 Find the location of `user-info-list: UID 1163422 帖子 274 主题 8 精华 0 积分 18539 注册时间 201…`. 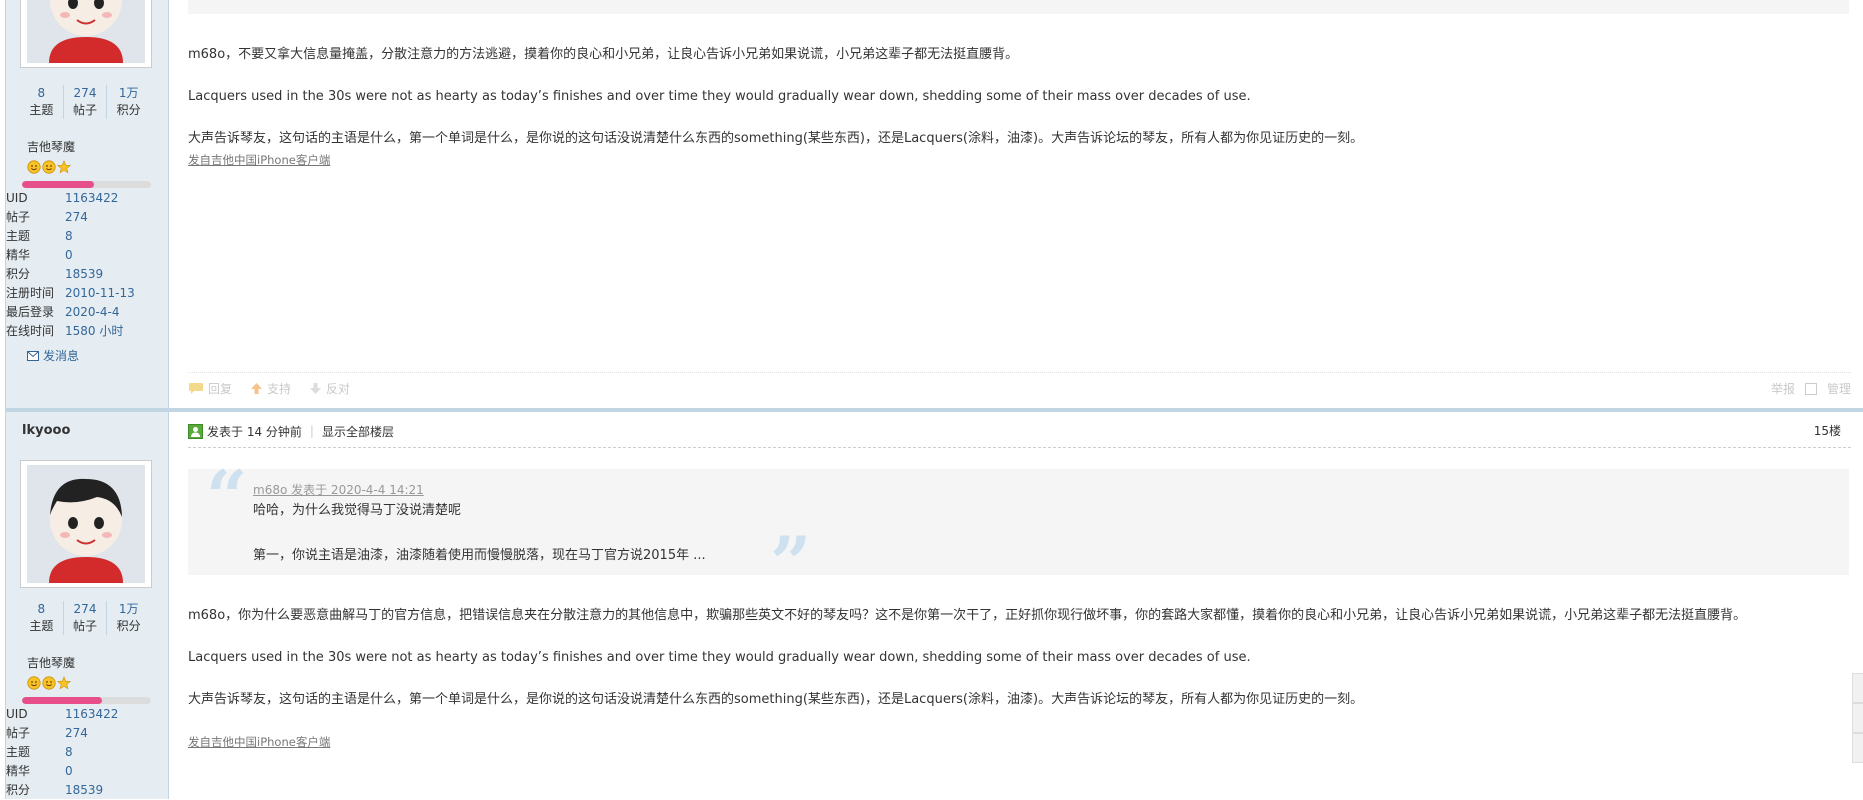

user-info-list: UID 1163422 帖子 274 主题 8 精华 0 积分 18539 注册时间 201… is located at coordinates (85, 265).